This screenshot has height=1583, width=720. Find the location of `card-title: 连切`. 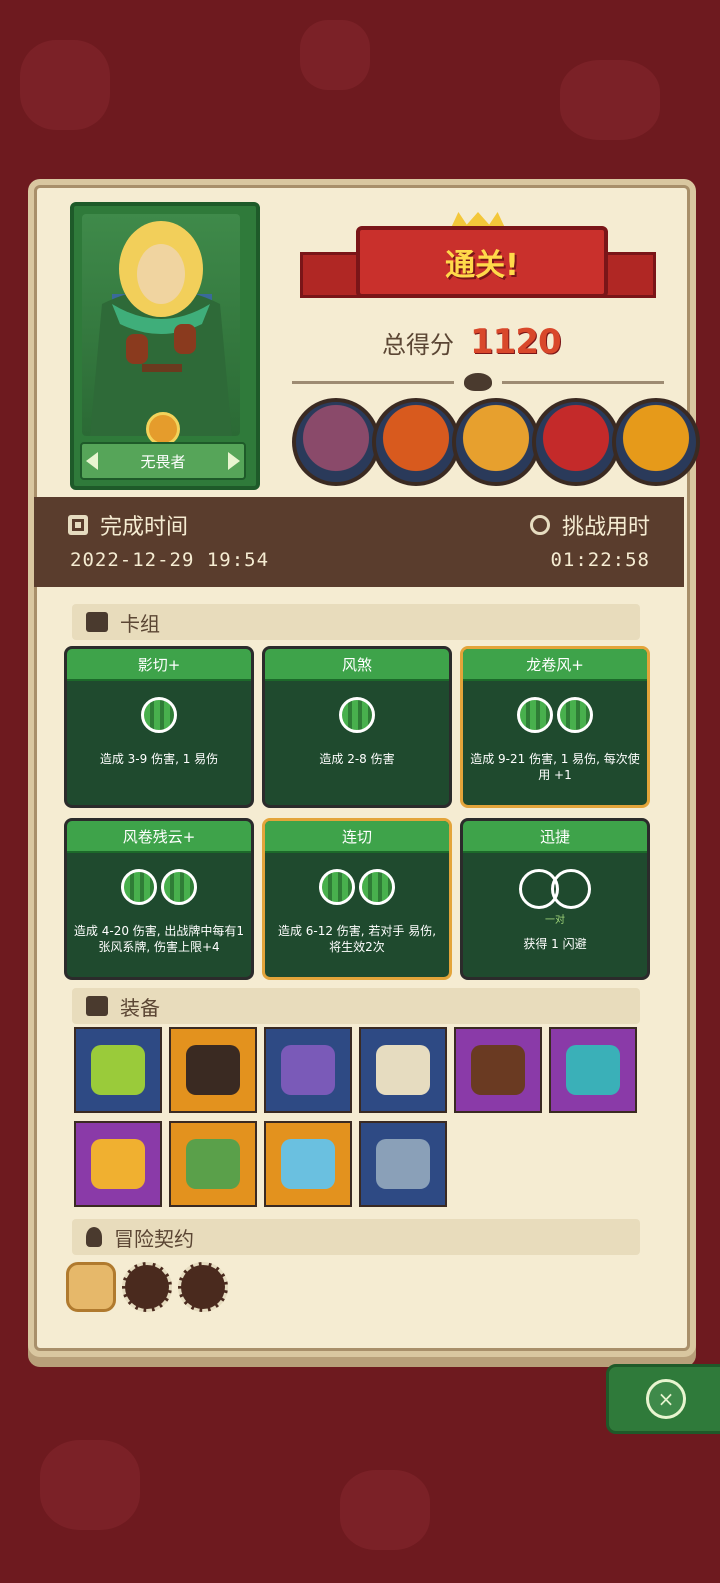

card-title: 连切 is located at coordinates (357, 837).